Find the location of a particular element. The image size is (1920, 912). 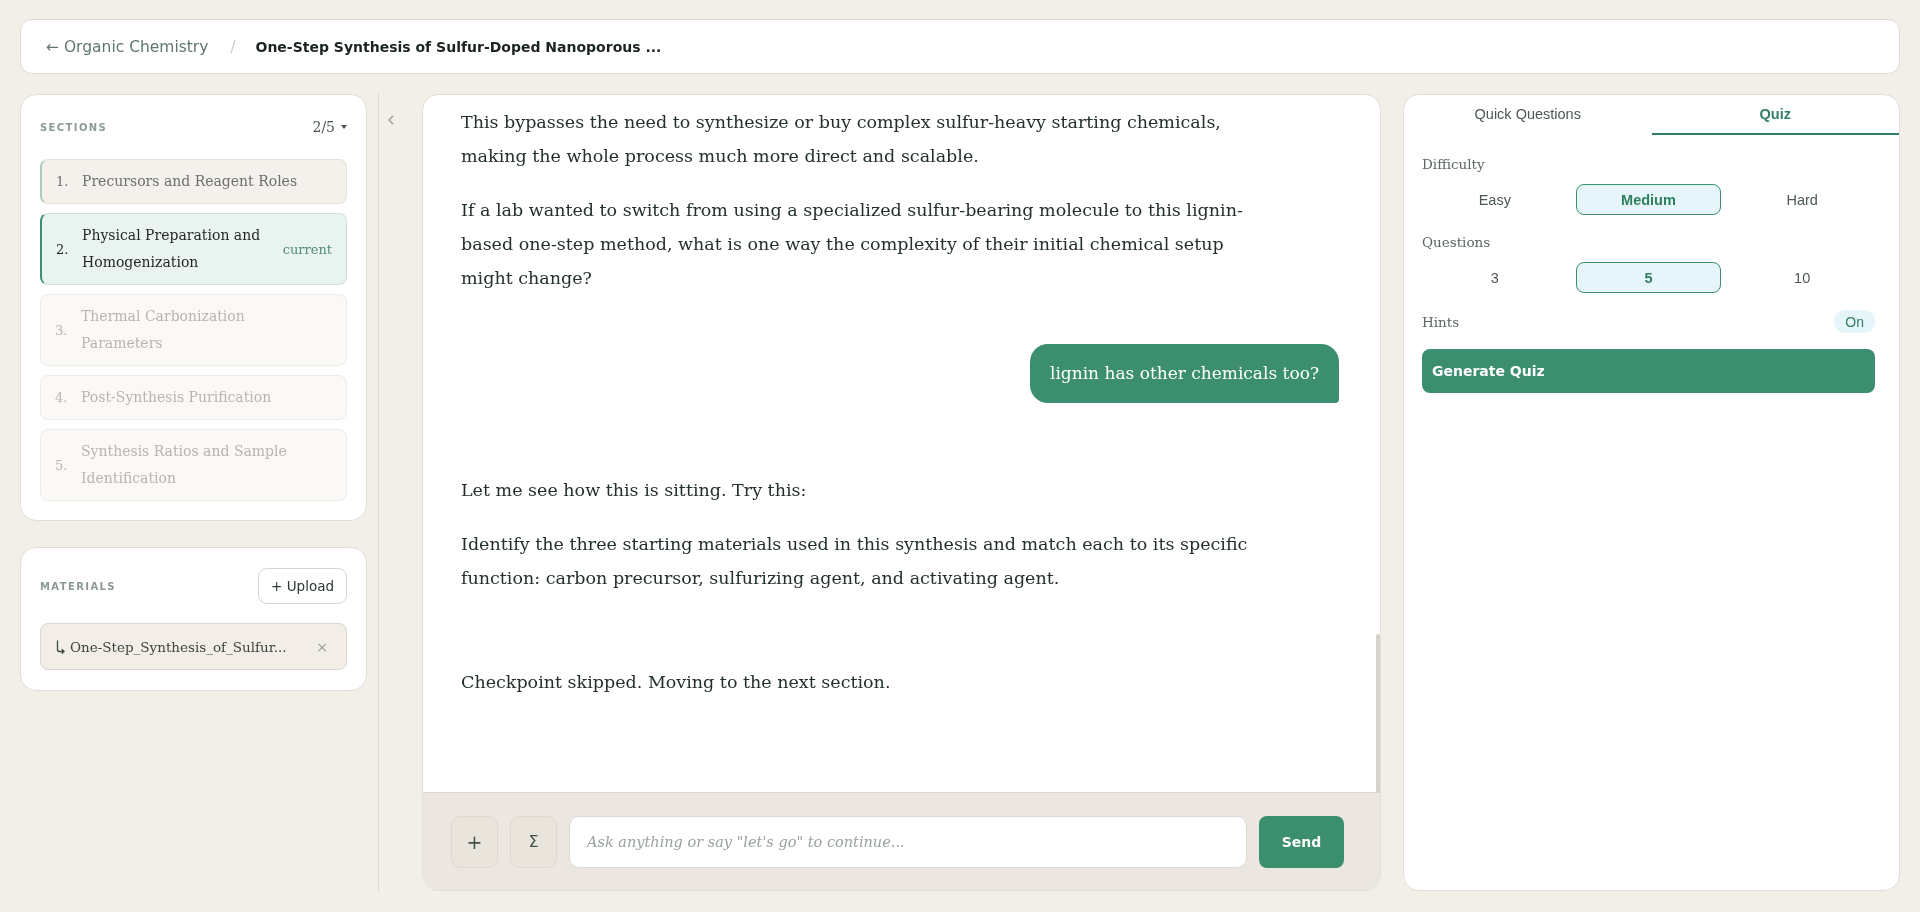

back-link: ← Organic Chemistry is located at coordinates (127, 46).